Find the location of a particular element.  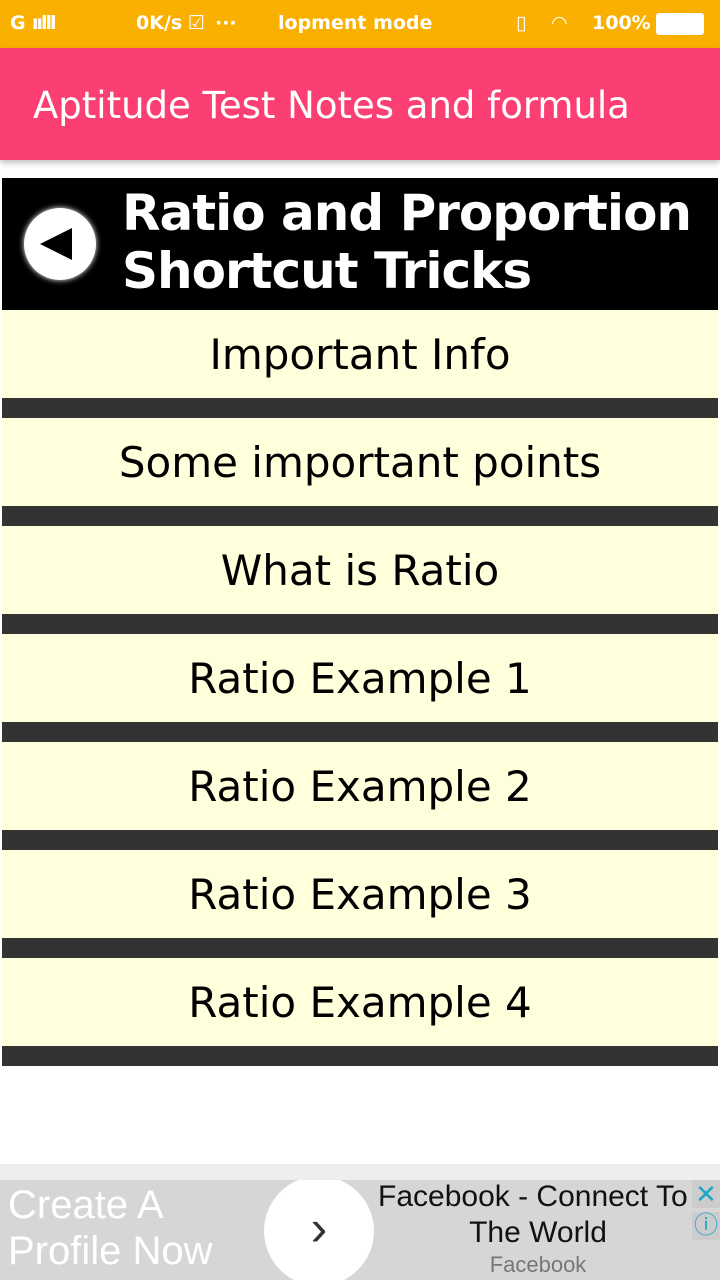

app-bar: Aptitude Test Notes and formula is located at coordinates (360, 104).